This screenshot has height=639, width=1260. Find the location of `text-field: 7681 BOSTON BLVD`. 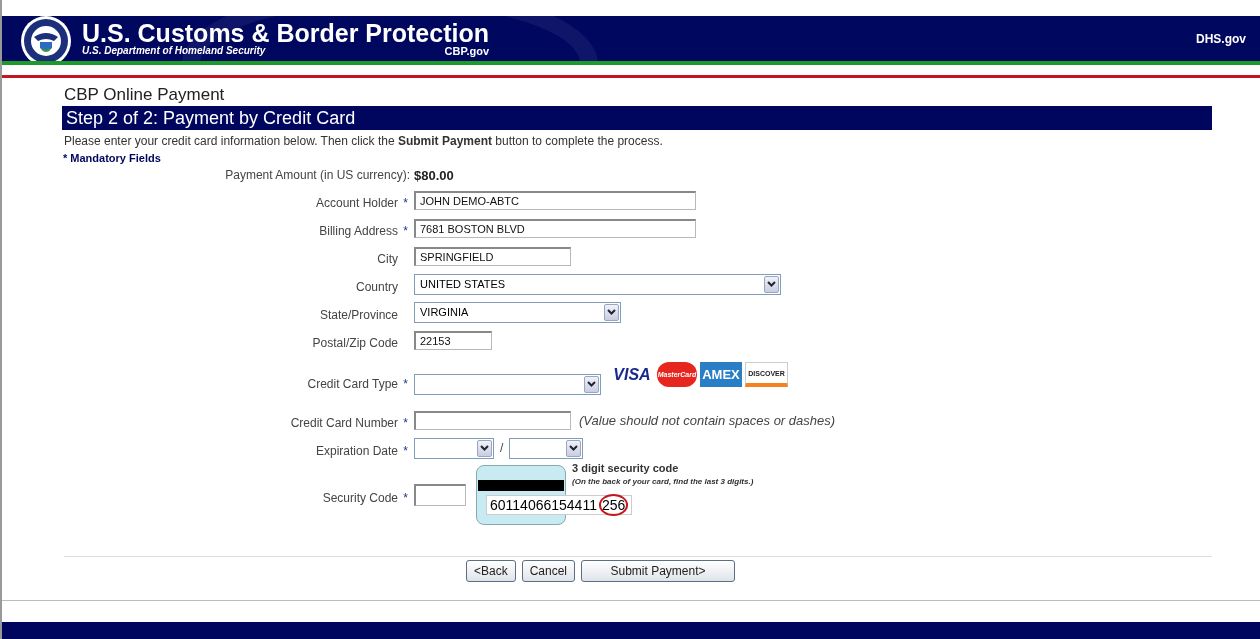

text-field: 7681 BOSTON BLVD is located at coordinates (555, 228).